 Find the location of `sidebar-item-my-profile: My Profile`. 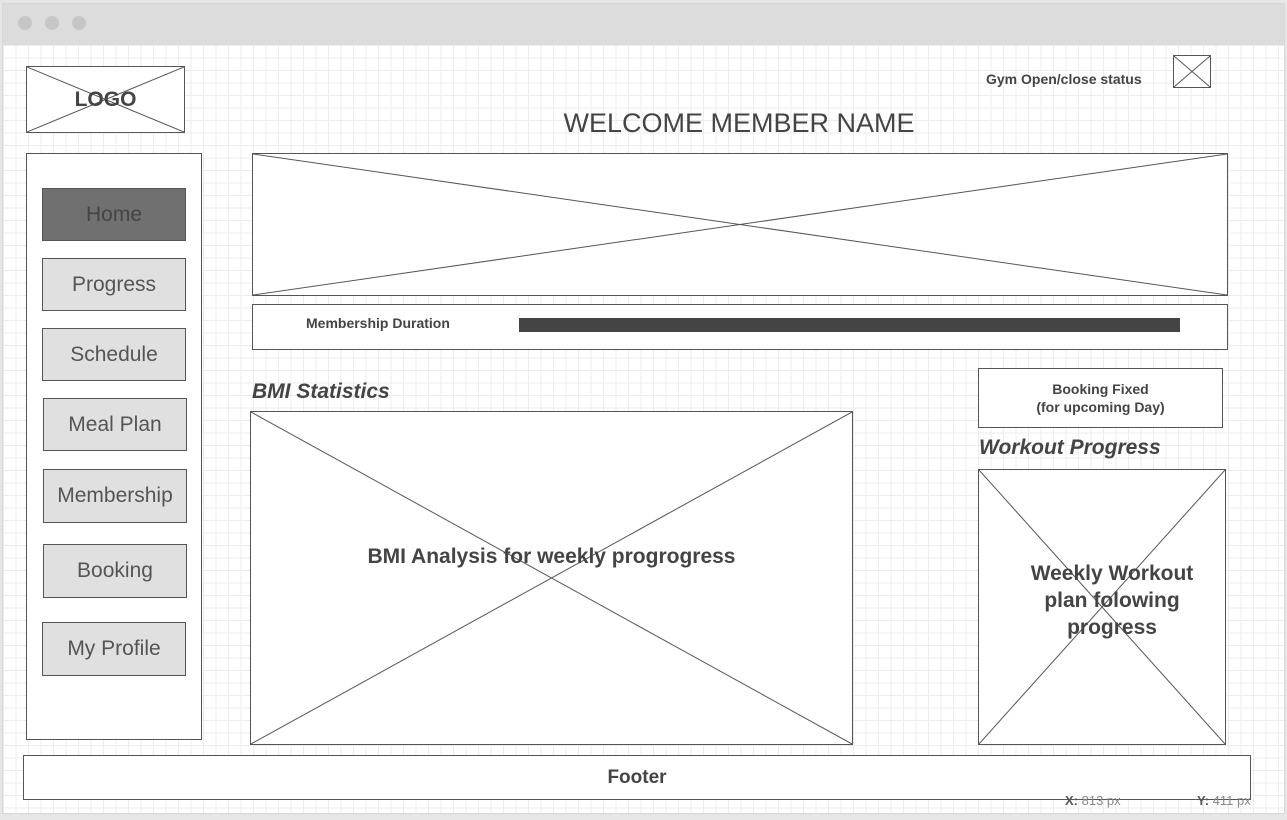

sidebar-item-my-profile: My Profile is located at coordinates (114, 649).